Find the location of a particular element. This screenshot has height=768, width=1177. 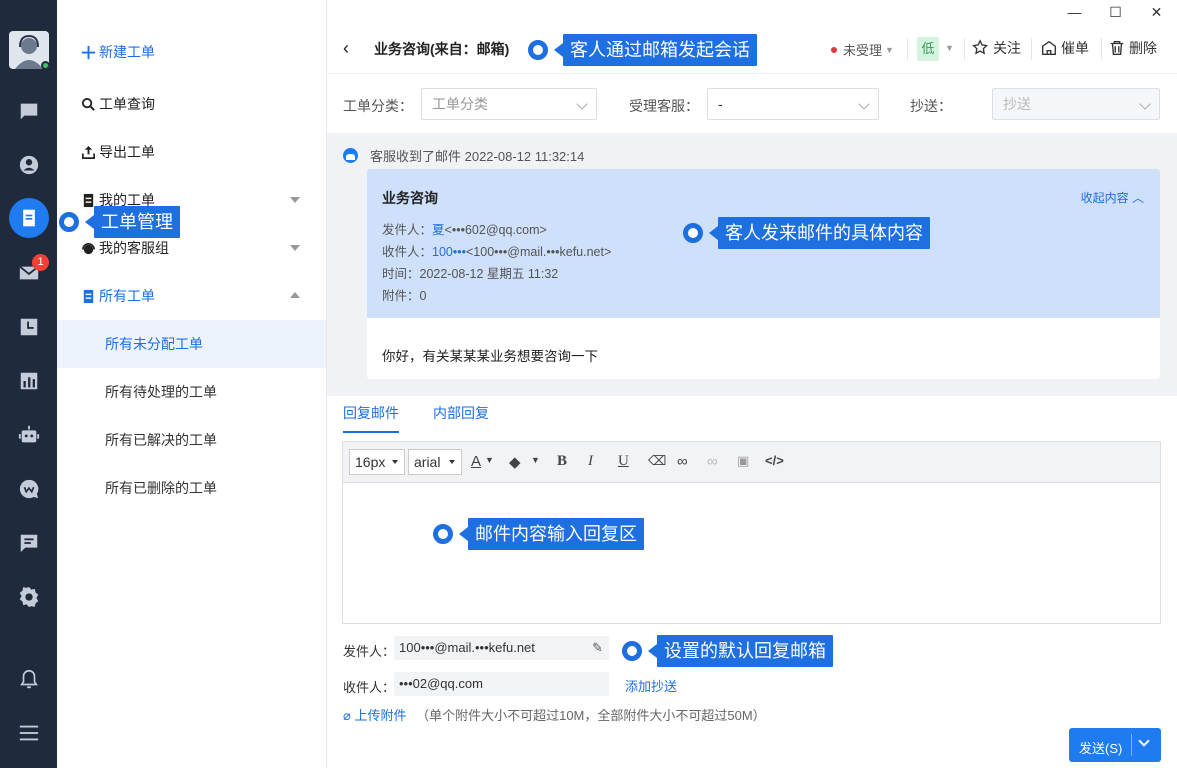

status-label: 未受理 is located at coordinates (863, 50).